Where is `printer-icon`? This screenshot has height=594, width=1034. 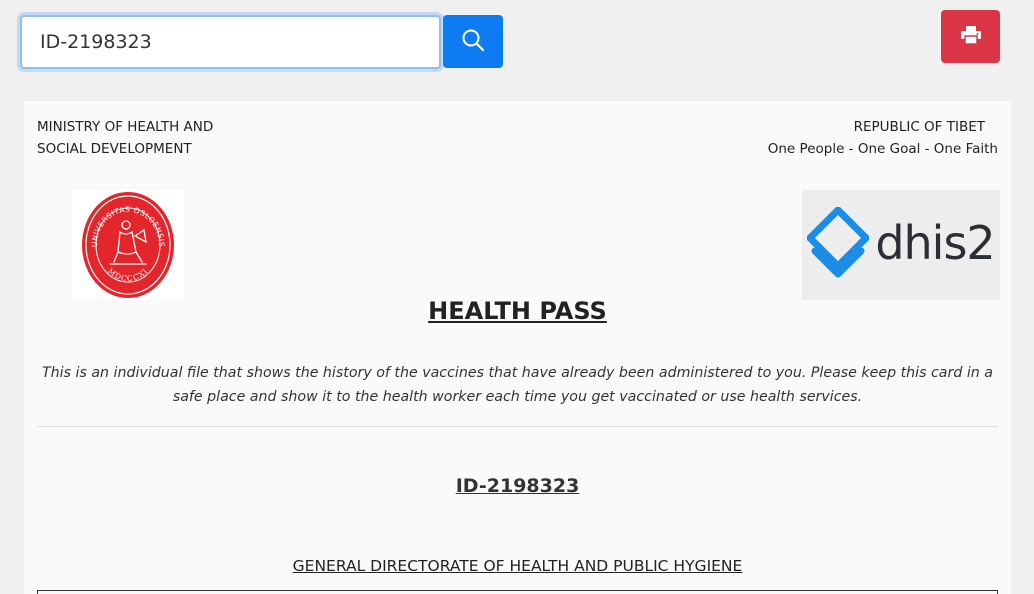
printer-icon is located at coordinates (970, 36).